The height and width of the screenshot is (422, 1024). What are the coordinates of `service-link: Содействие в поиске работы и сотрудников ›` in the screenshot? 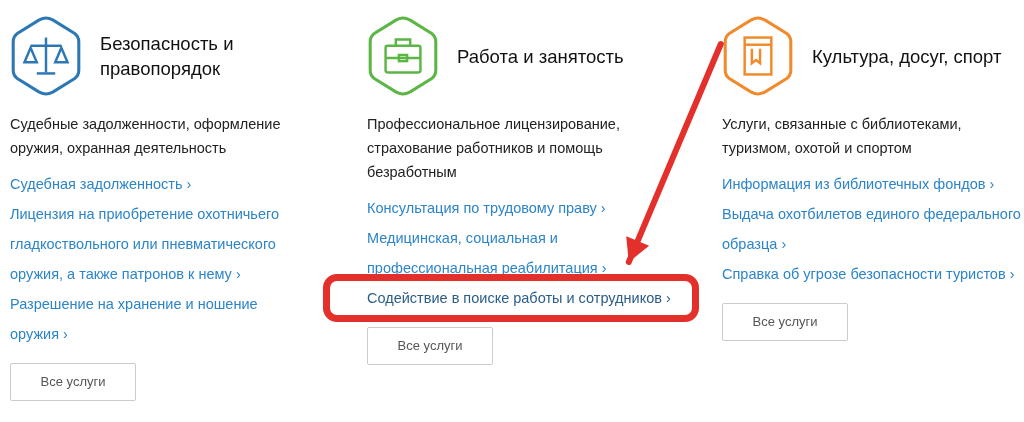 It's located at (519, 298).